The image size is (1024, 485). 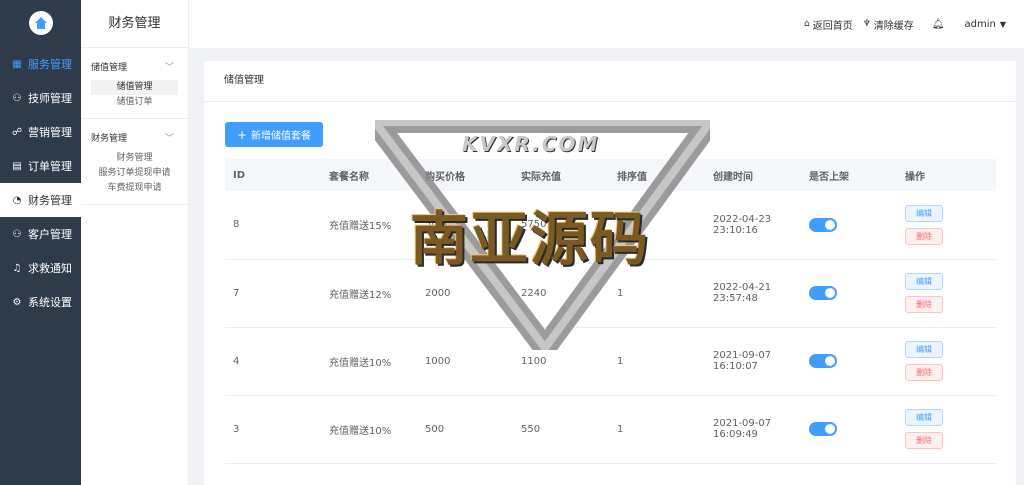 I want to click on cell-name: 充值赠送12%, so click(x=369, y=293).